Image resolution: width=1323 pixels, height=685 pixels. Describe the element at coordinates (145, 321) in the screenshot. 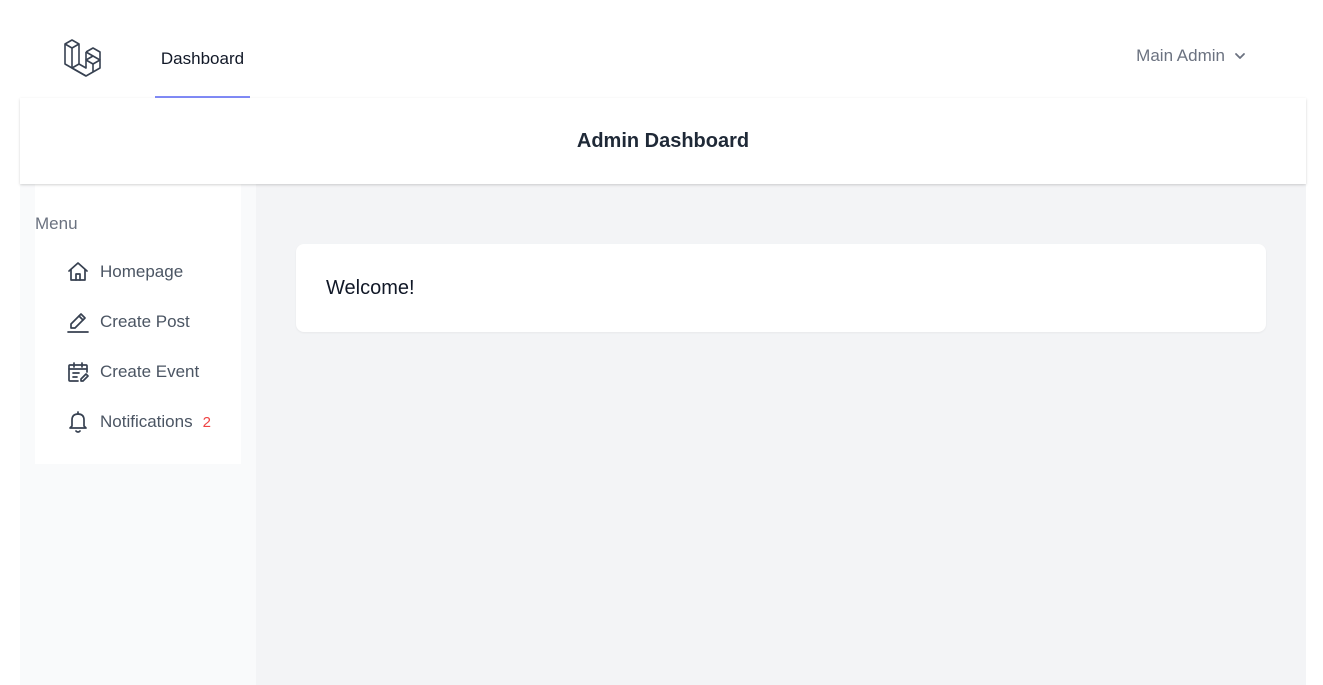

I see `sidebar-item-label: Create Post` at that location.